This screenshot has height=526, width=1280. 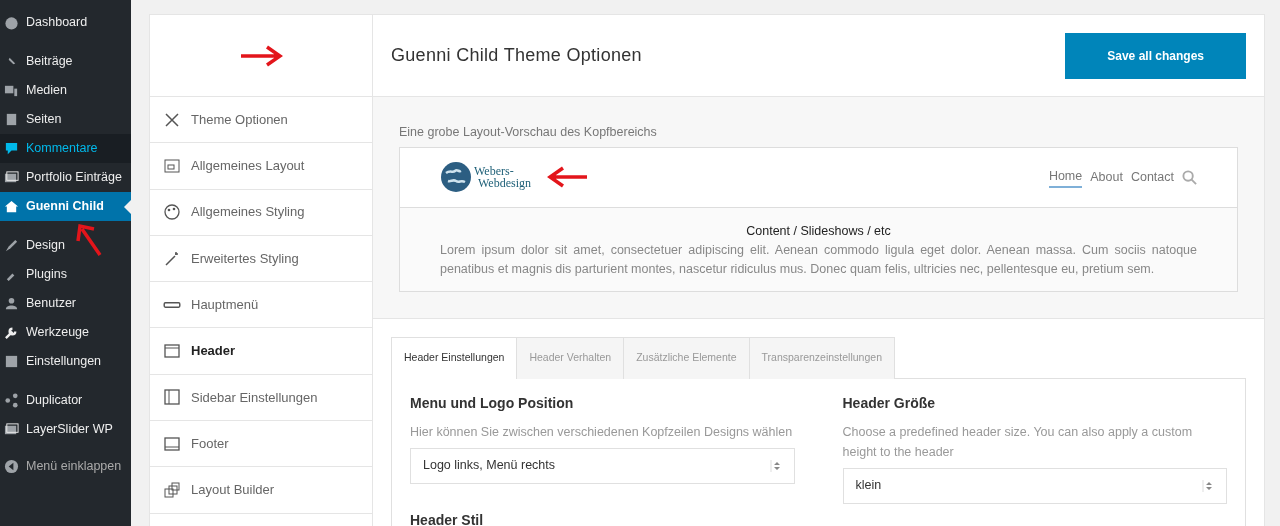 What do you see at coordinates (1018, 442) in the screenshot?
I see `field-description: Choose a predefined header size. You can also apply a custom height to the header` at bounding box center [1018, 442].